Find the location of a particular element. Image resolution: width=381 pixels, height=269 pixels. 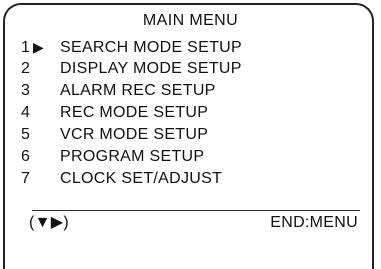

menu-item-number: 6 is located at coordinates (26, 156).